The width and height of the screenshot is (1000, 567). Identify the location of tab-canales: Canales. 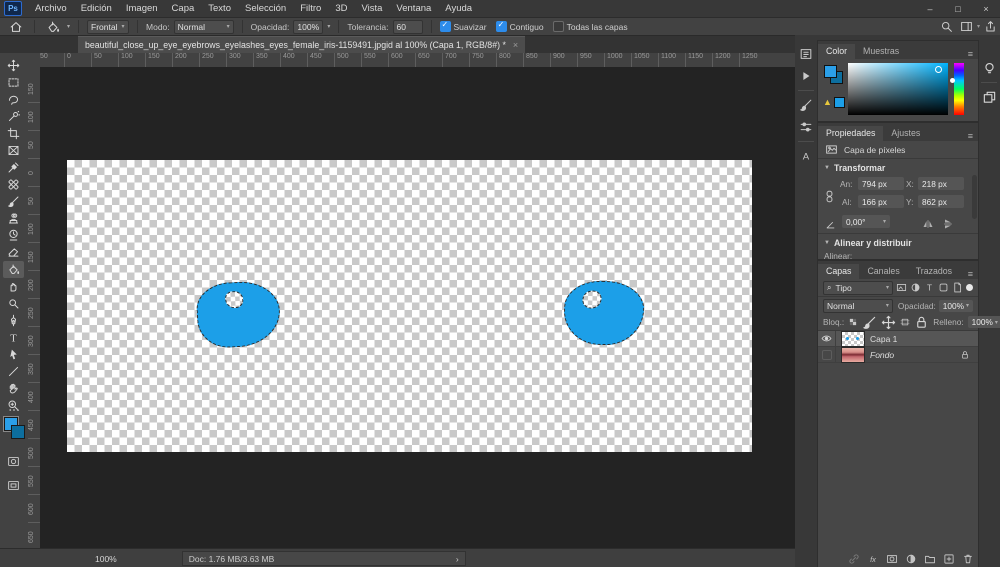
(883, 271).